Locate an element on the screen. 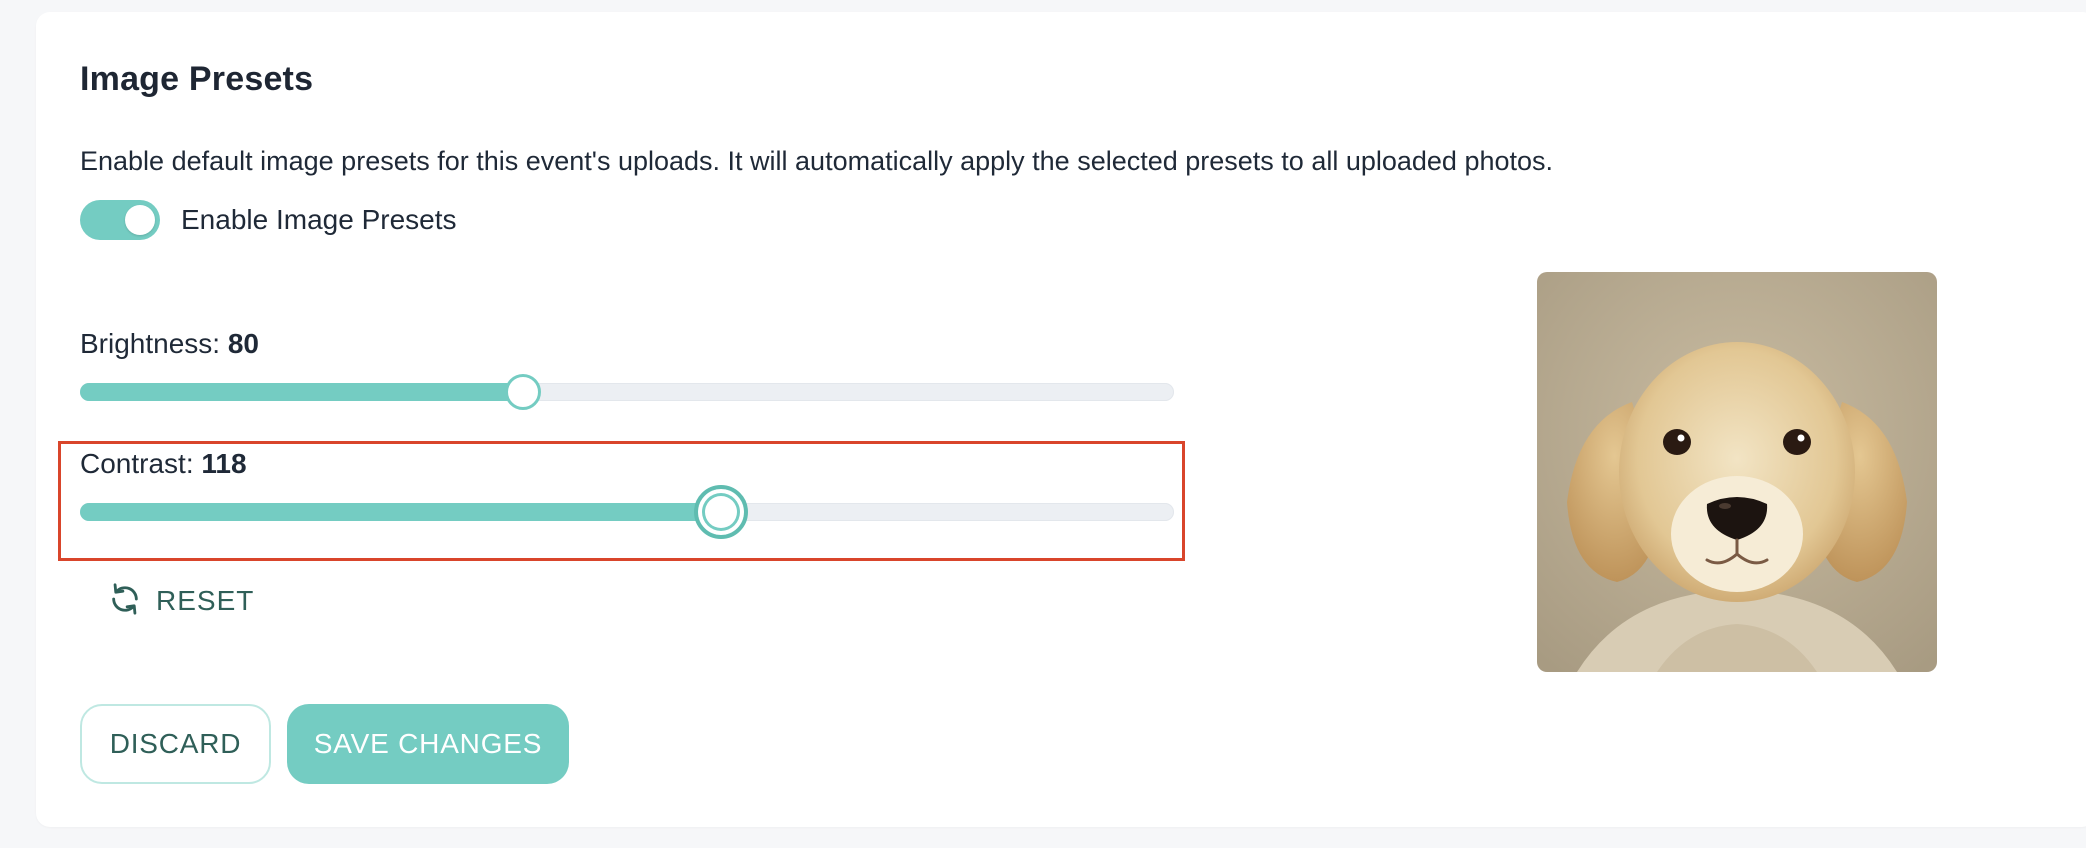  contrast-slider is located at coordinates (627, 512).